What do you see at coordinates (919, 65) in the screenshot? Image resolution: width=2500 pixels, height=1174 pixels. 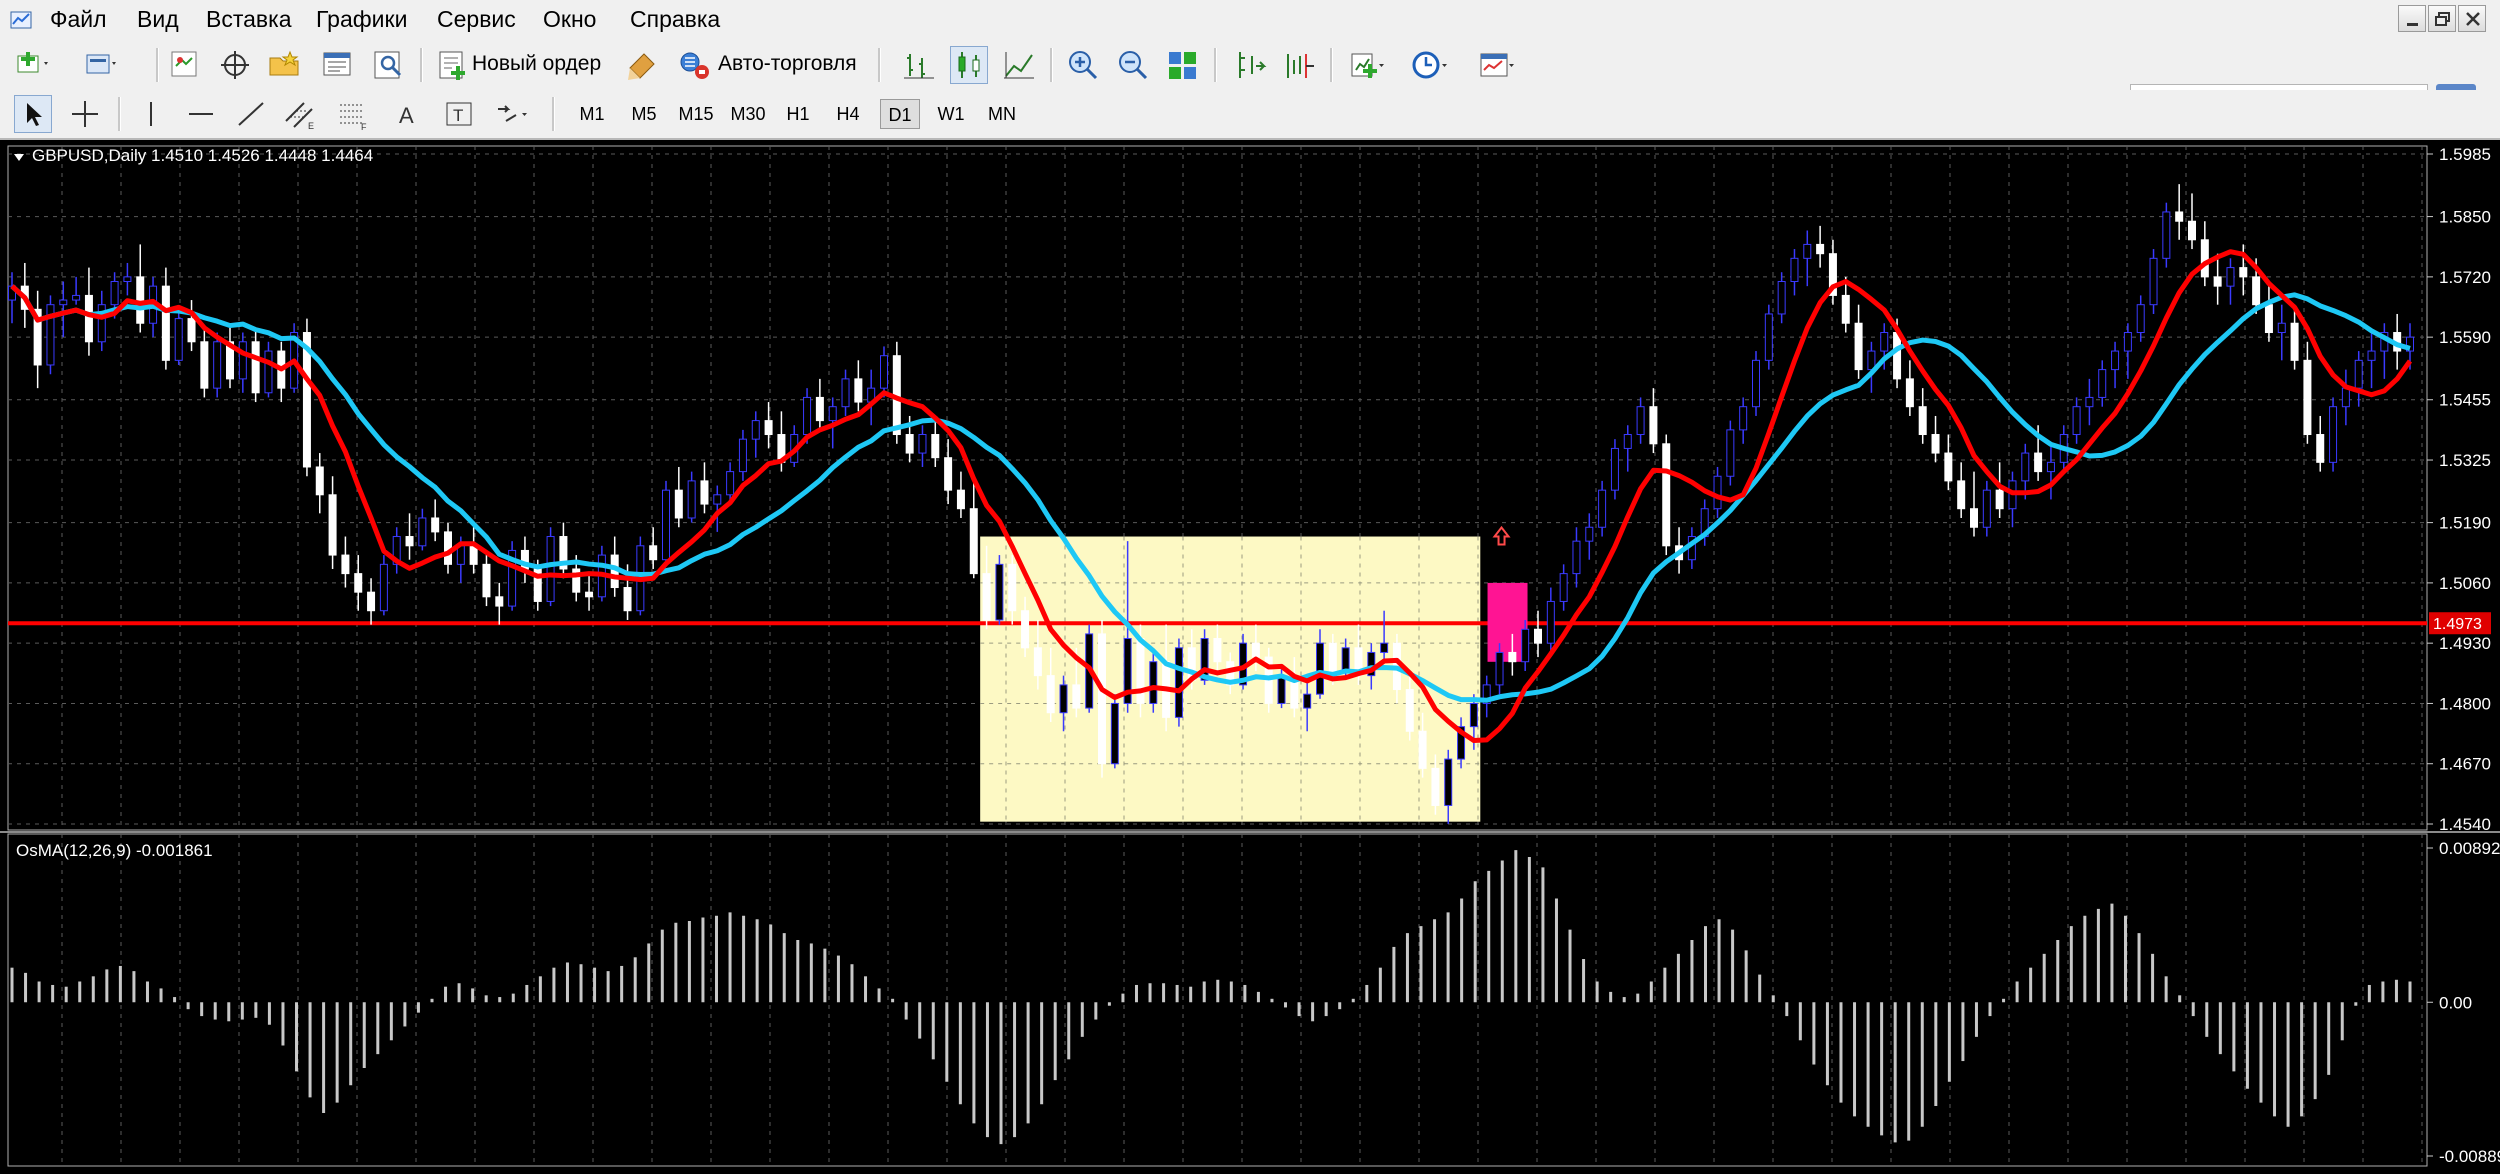 I see `bar-chart-icon` at bounding box center [919, 65].